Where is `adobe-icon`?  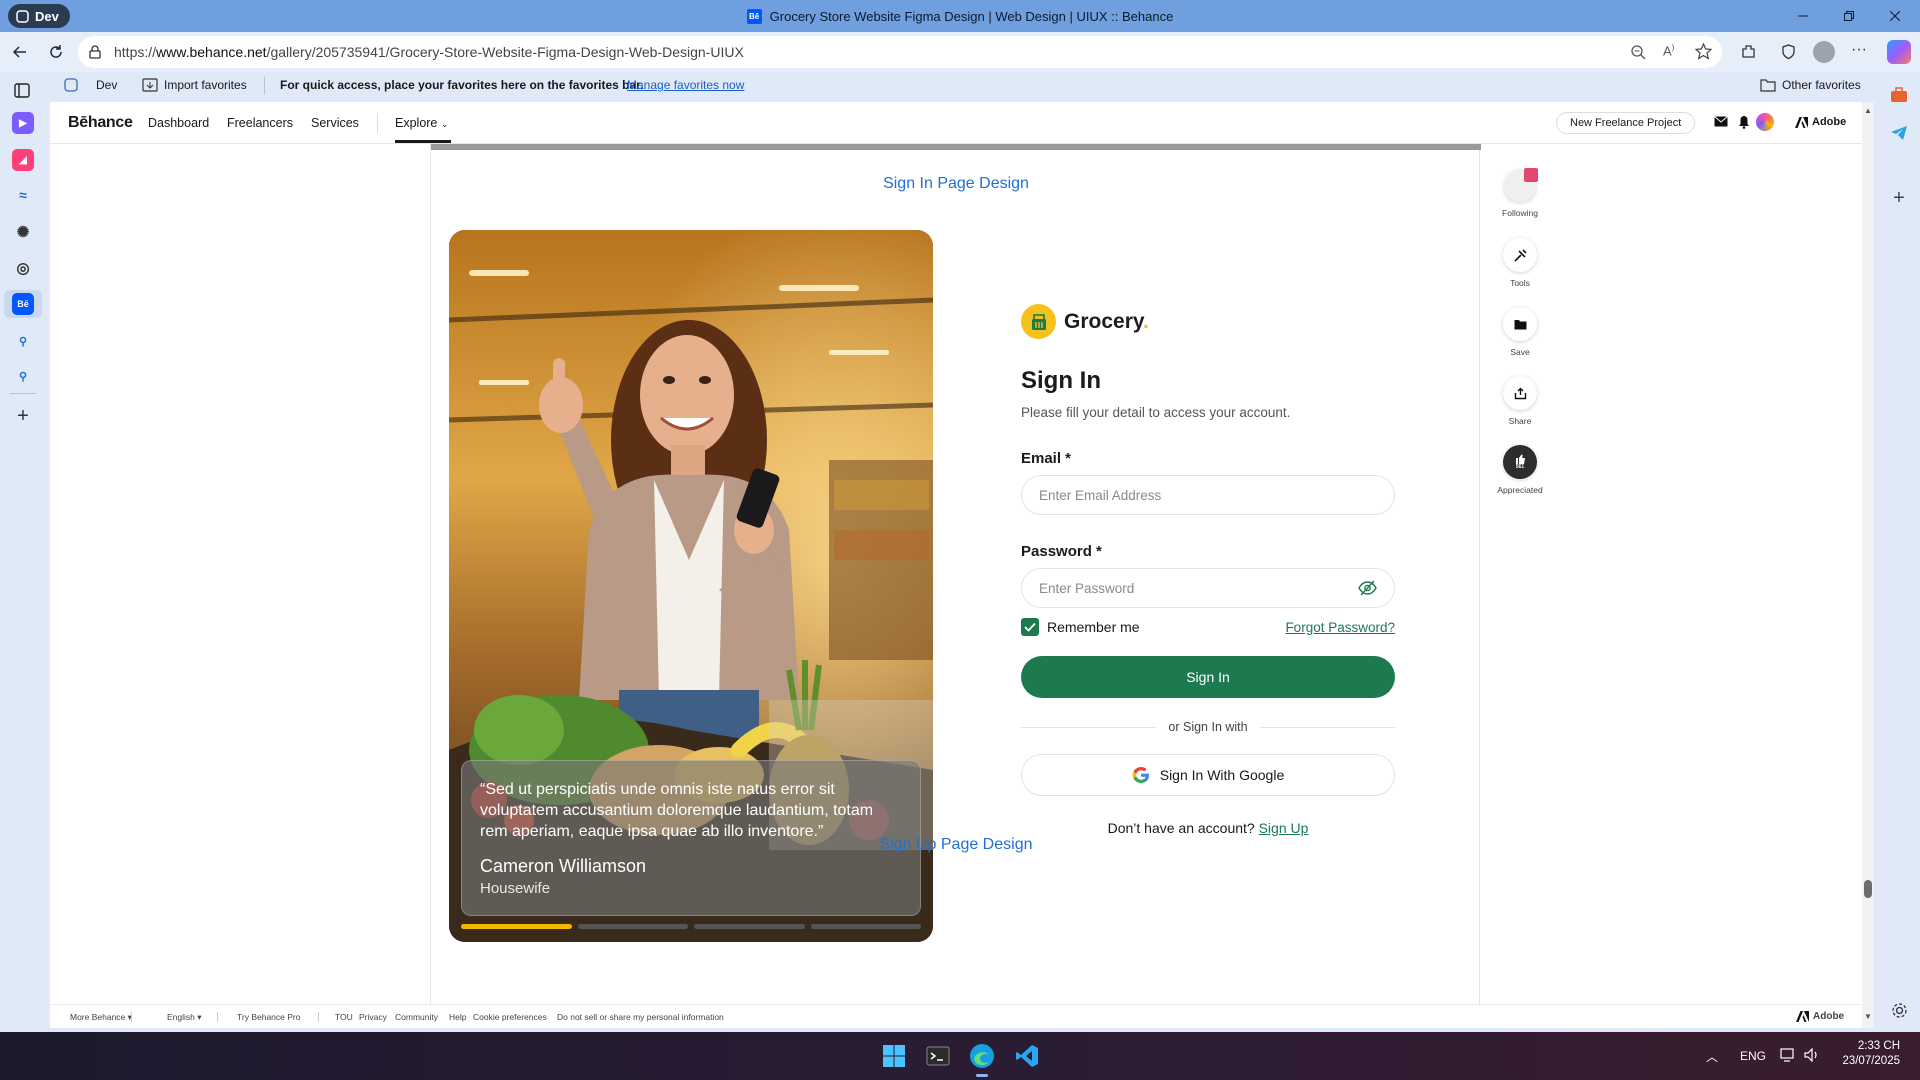 adobe-icon is located at coordinates (1802, 1016).